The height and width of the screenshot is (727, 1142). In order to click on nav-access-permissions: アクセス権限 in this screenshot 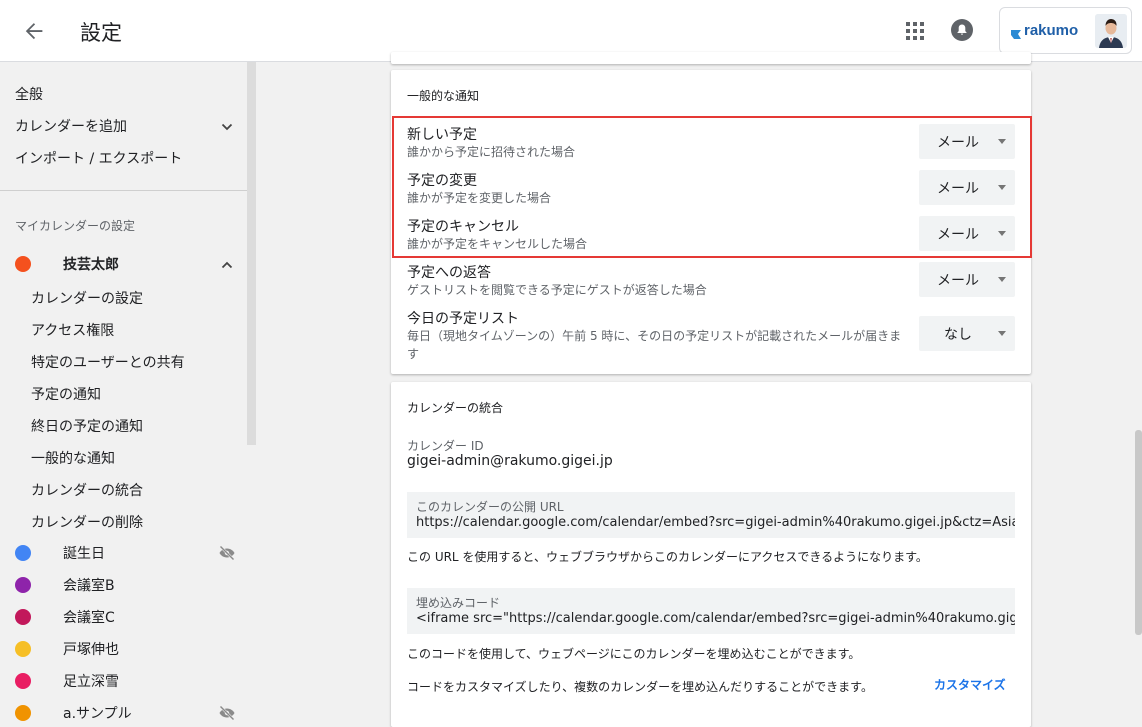, I will do `click(72, 330)`.